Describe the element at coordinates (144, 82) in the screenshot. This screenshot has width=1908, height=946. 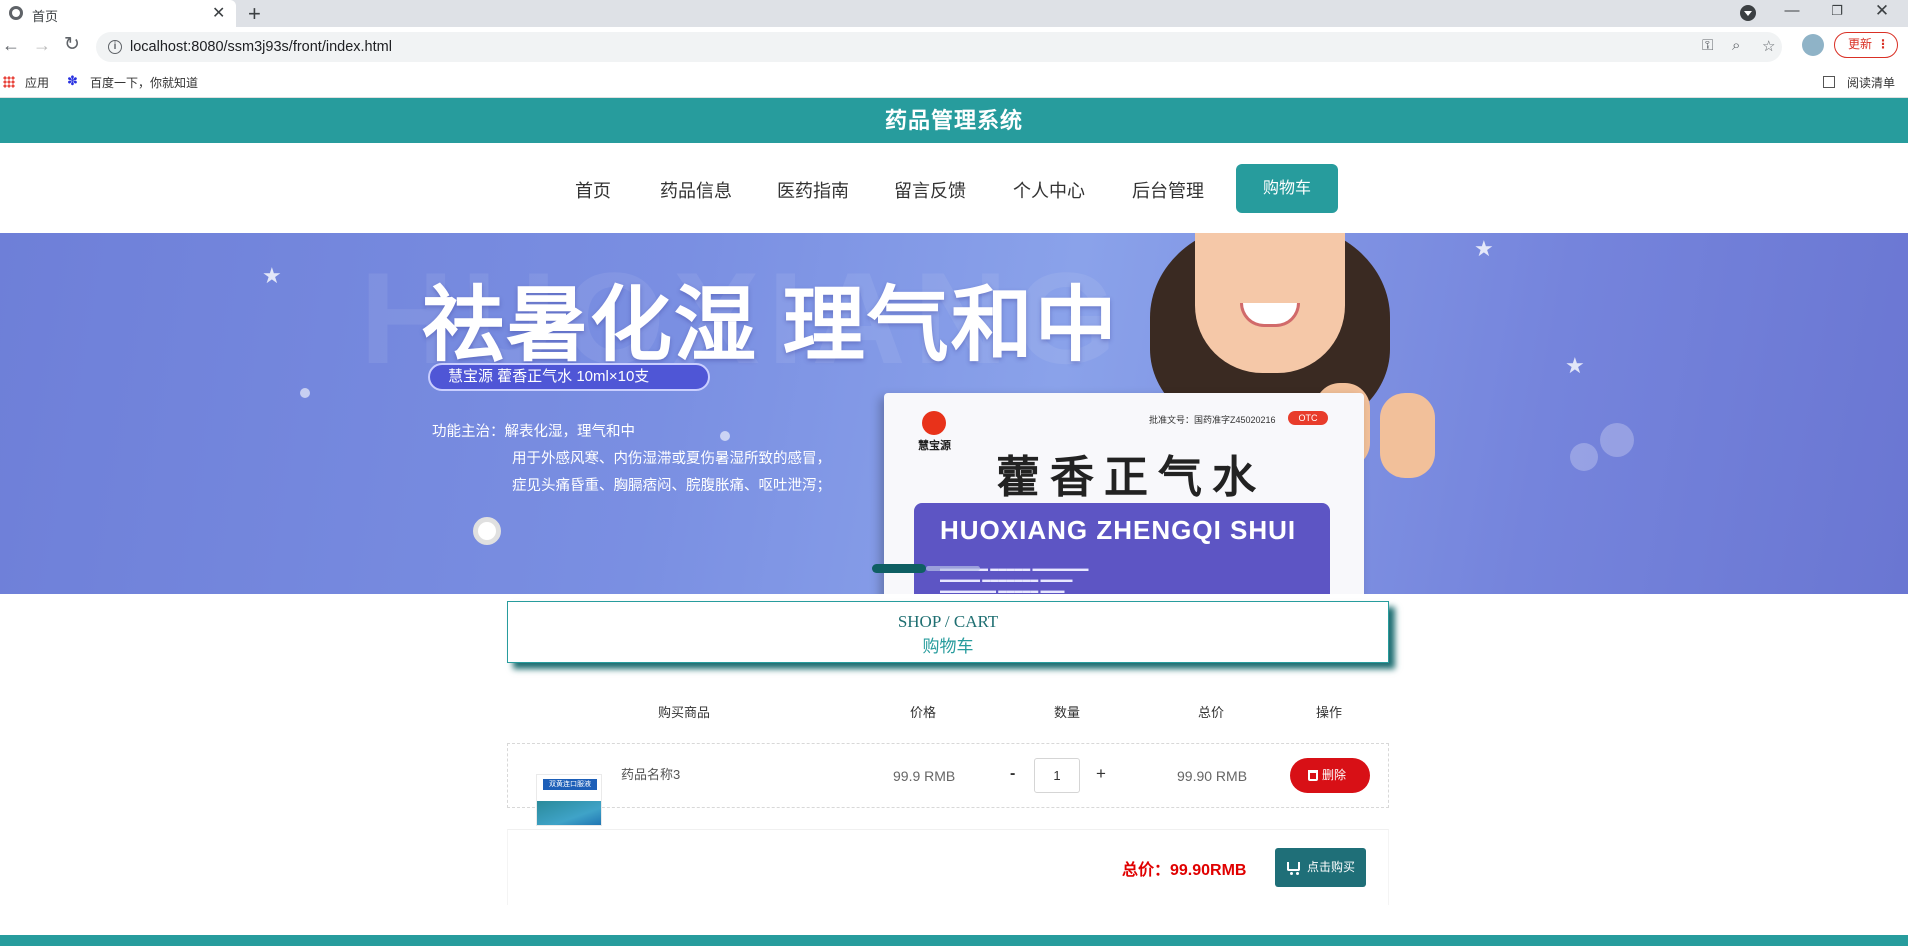
I see `bookmark-baidu: 百度一下，你就知道` at that location.